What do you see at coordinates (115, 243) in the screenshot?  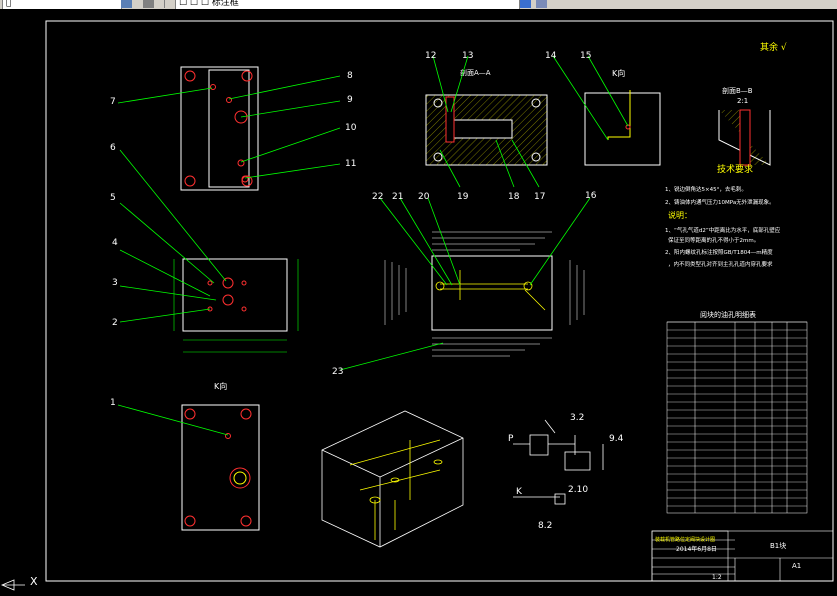 I see `svg-text: 4` at bounding box center [115, 243].